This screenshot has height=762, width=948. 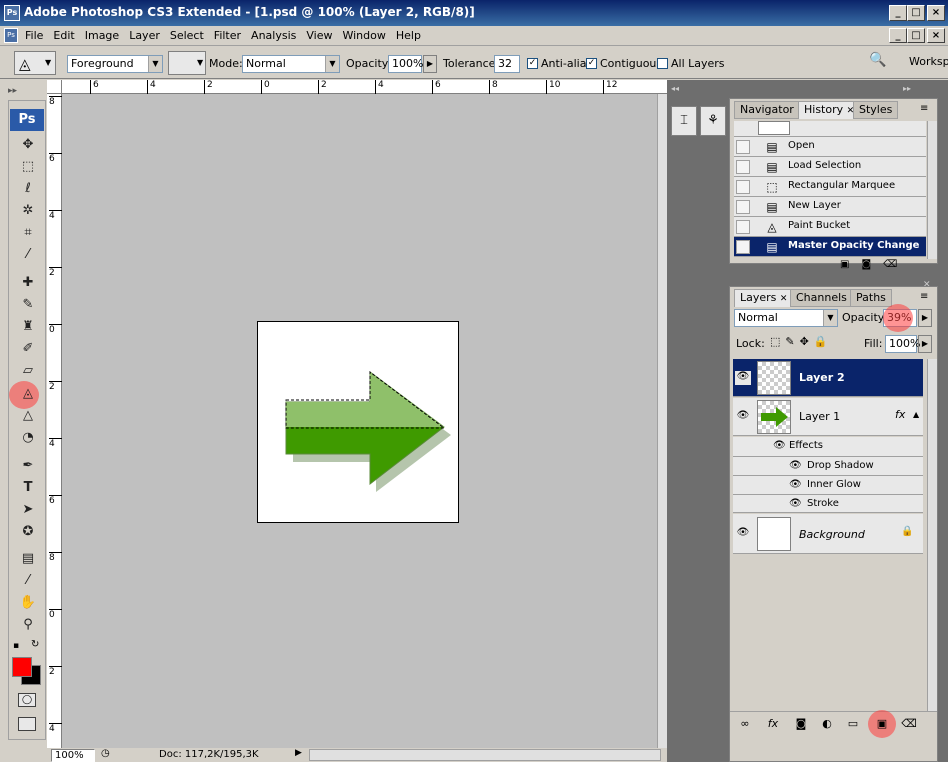 What do you see at coordinates (902, 344) in the screenshot?
I see `fill-input: 100%` at bounding box center [902, 344].